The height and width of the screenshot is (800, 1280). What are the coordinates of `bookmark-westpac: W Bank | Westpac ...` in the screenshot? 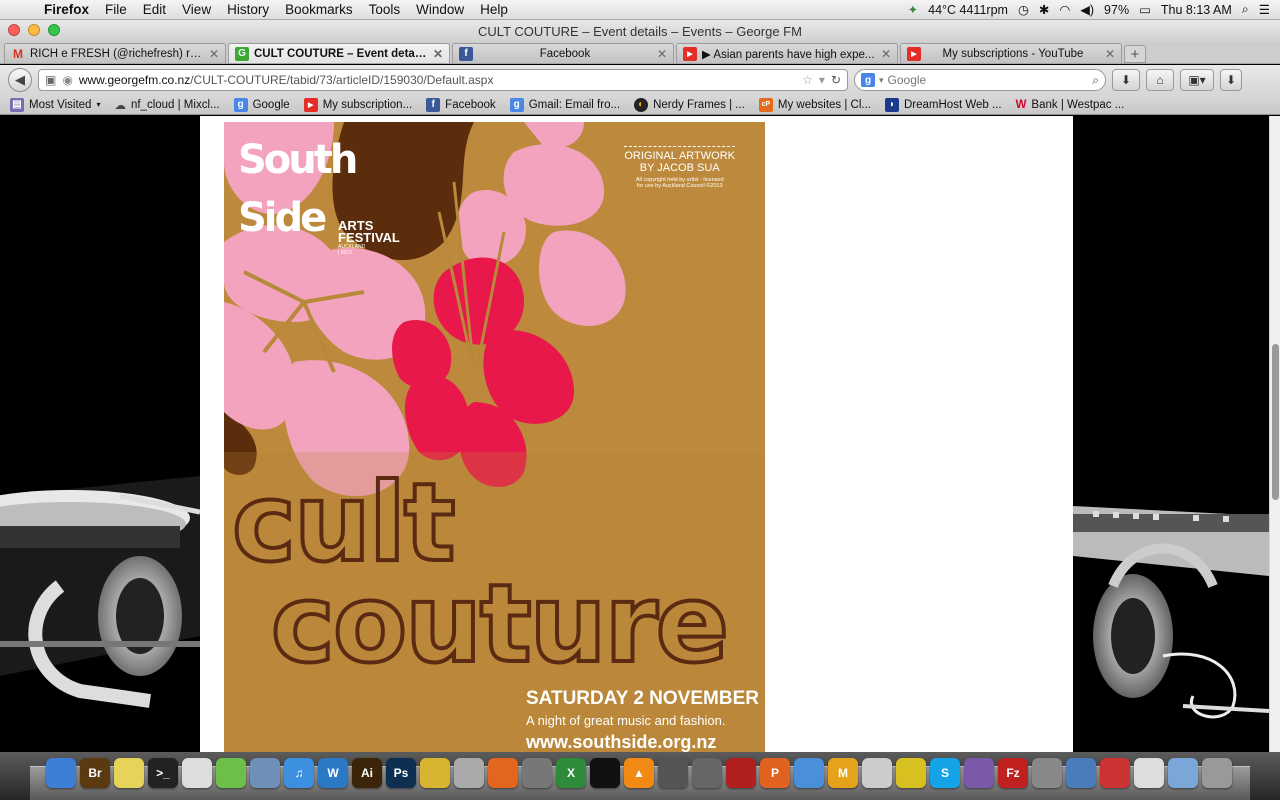 It's located at (1070, 105).